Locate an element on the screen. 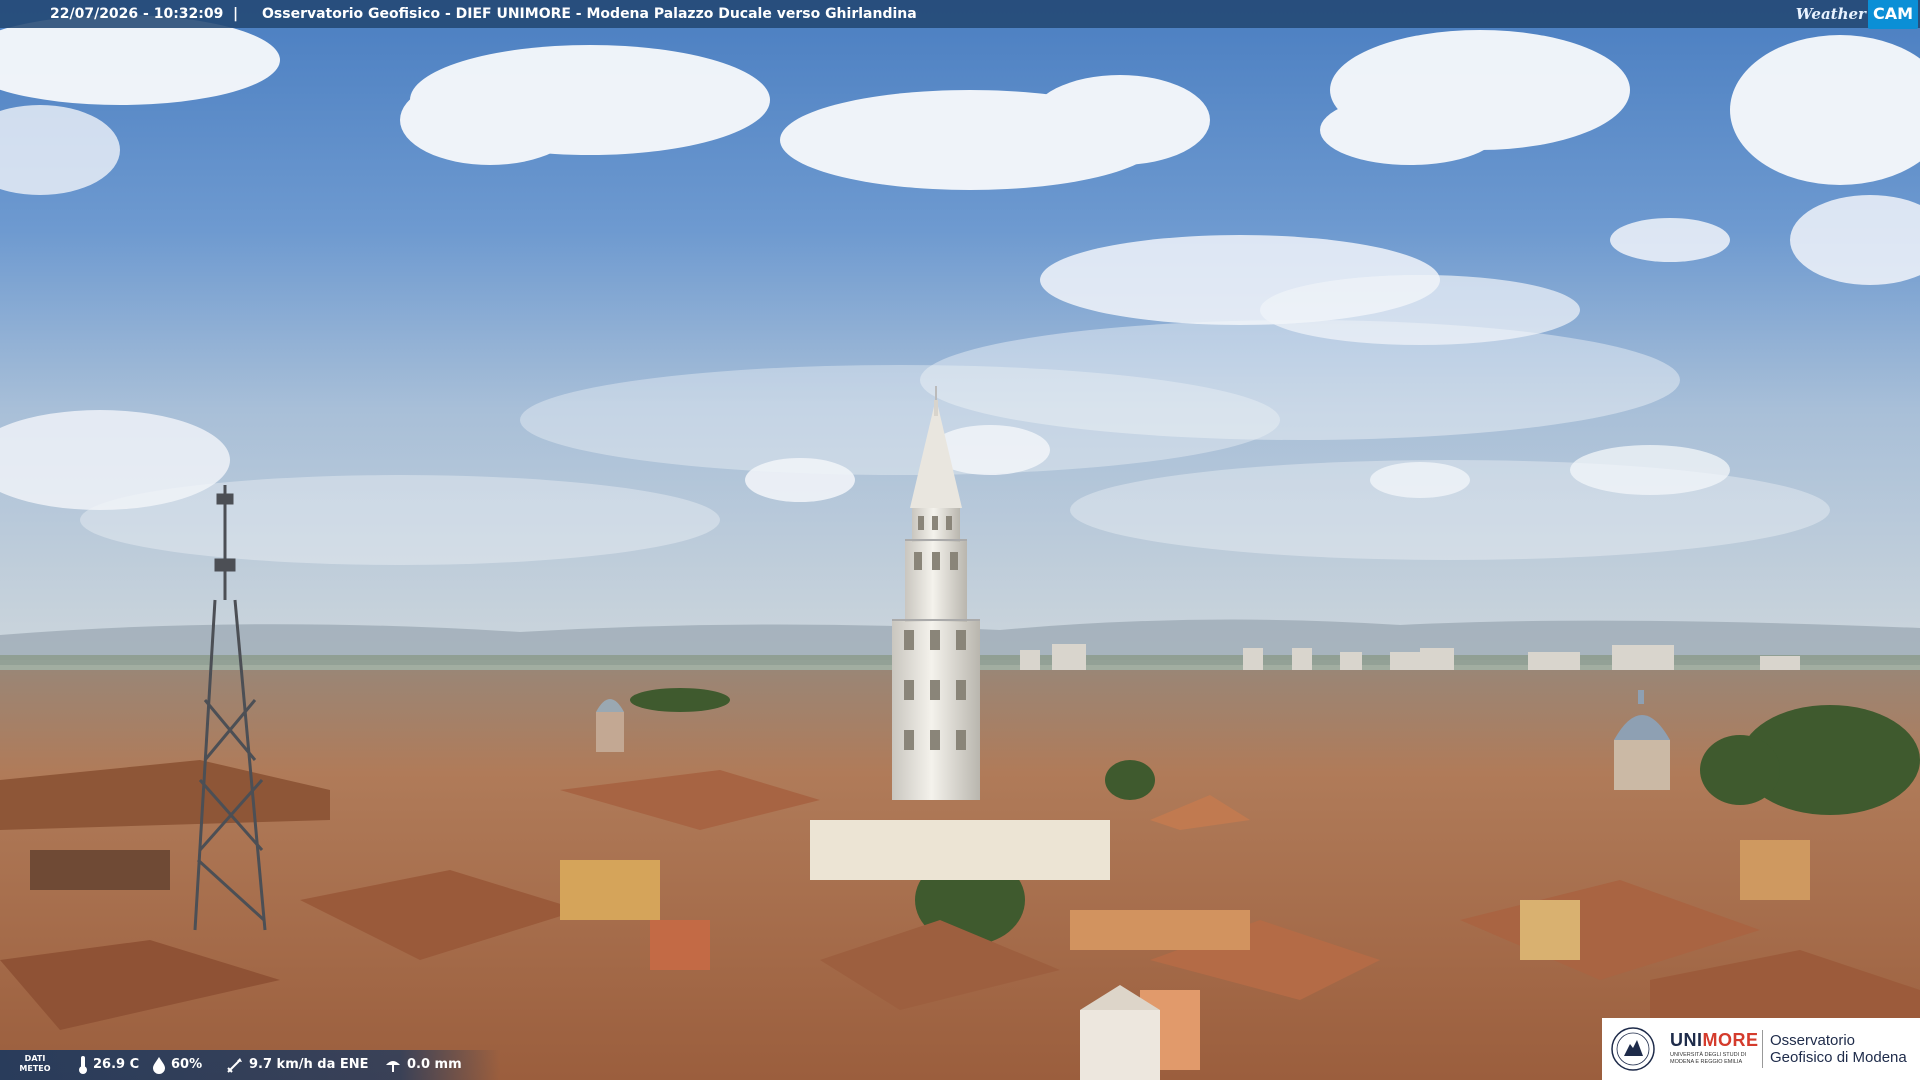 Image resolution: width=1920 pixels, height=1080 pixels. logo-divider is located at coordinates (1762, 1049).